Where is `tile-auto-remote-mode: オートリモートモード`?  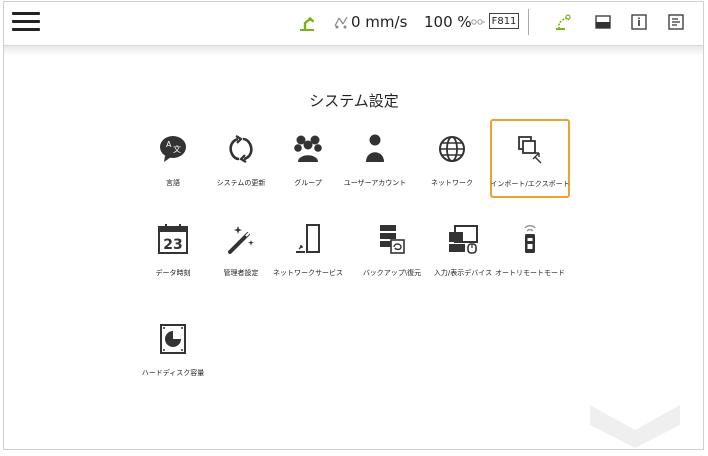
tile-auto-remote-mode: オートリモートモード is located at coordinates (530, 249).